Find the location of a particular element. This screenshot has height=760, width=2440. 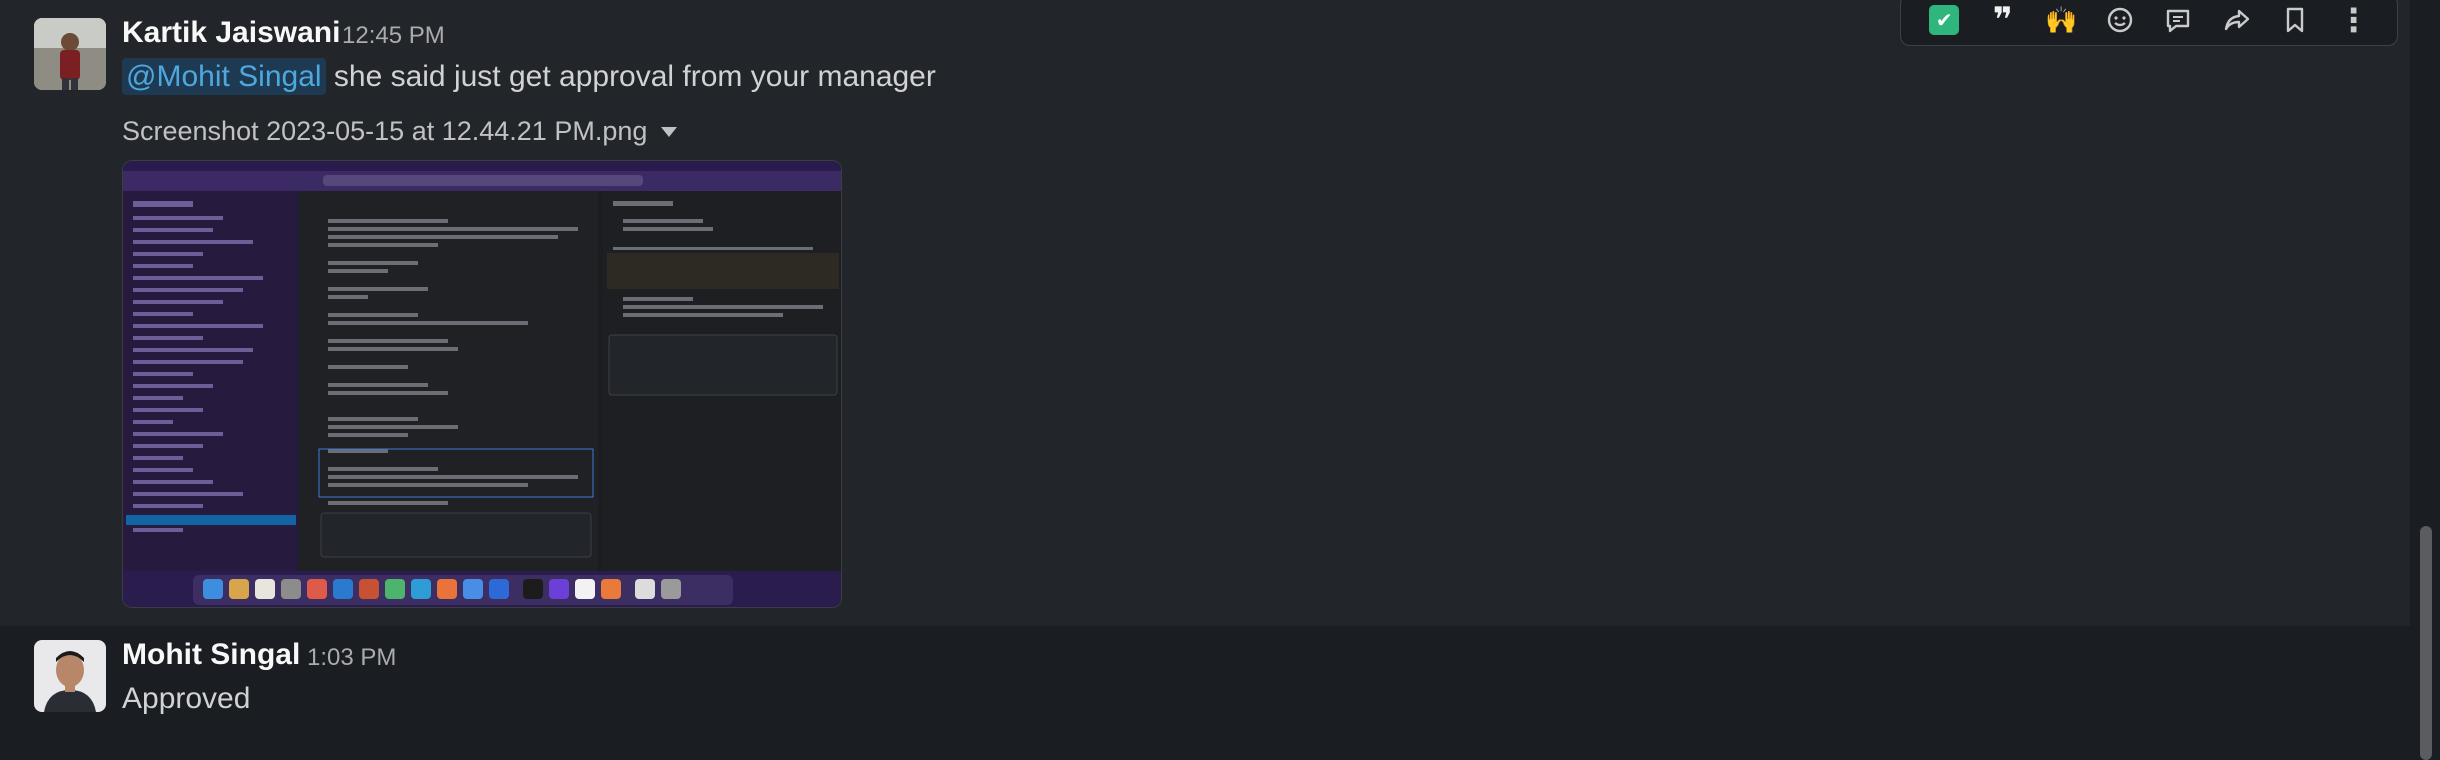

timestamp: 12:45 PM is located at coordinates (393, 36).